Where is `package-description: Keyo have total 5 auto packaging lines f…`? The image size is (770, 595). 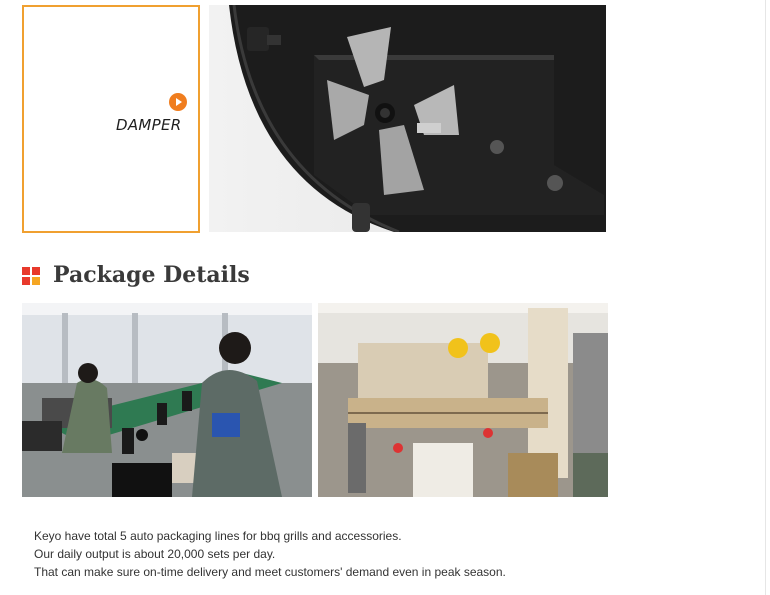 package-description: Keyo have total 5 auto packaging lines f… is located at coordinates (394, 554).